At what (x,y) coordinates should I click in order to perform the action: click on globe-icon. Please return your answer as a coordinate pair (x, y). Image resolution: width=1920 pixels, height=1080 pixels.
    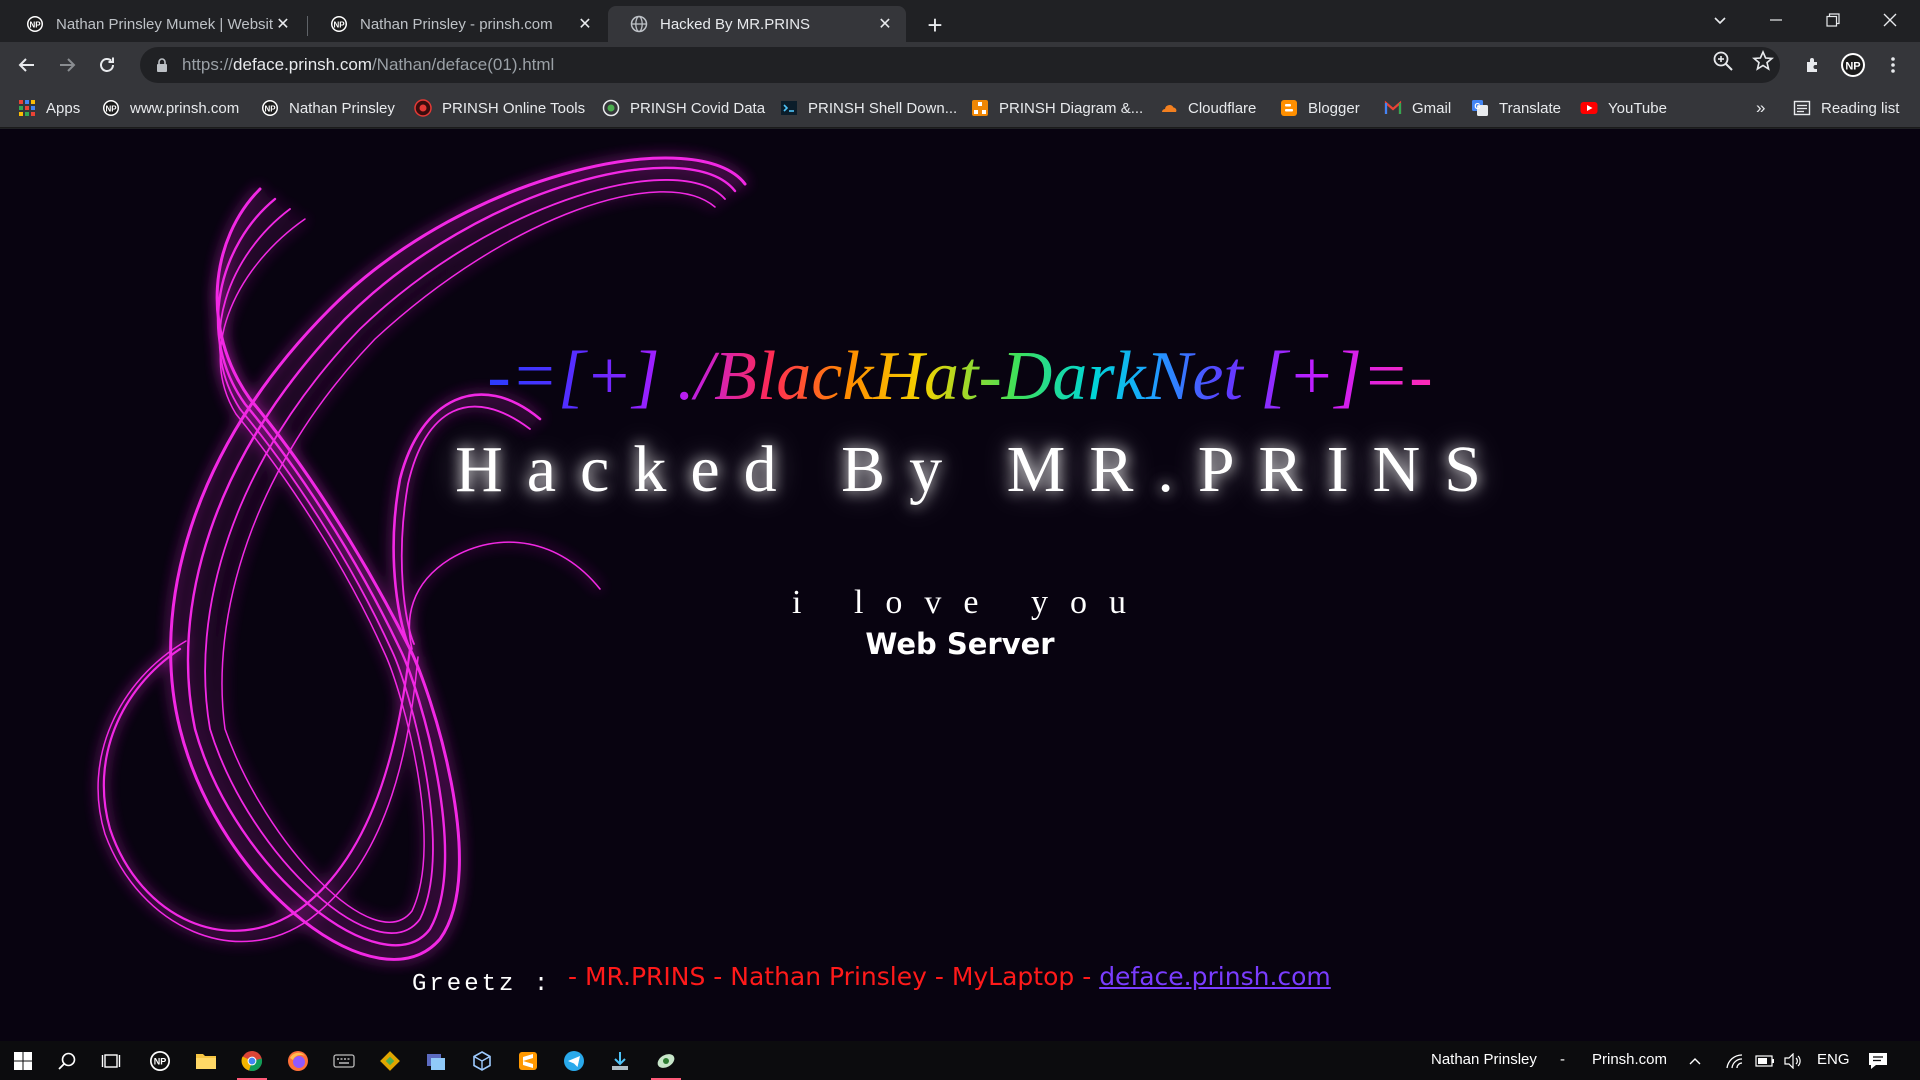
    Looking at the image, I should click on (639, 24).